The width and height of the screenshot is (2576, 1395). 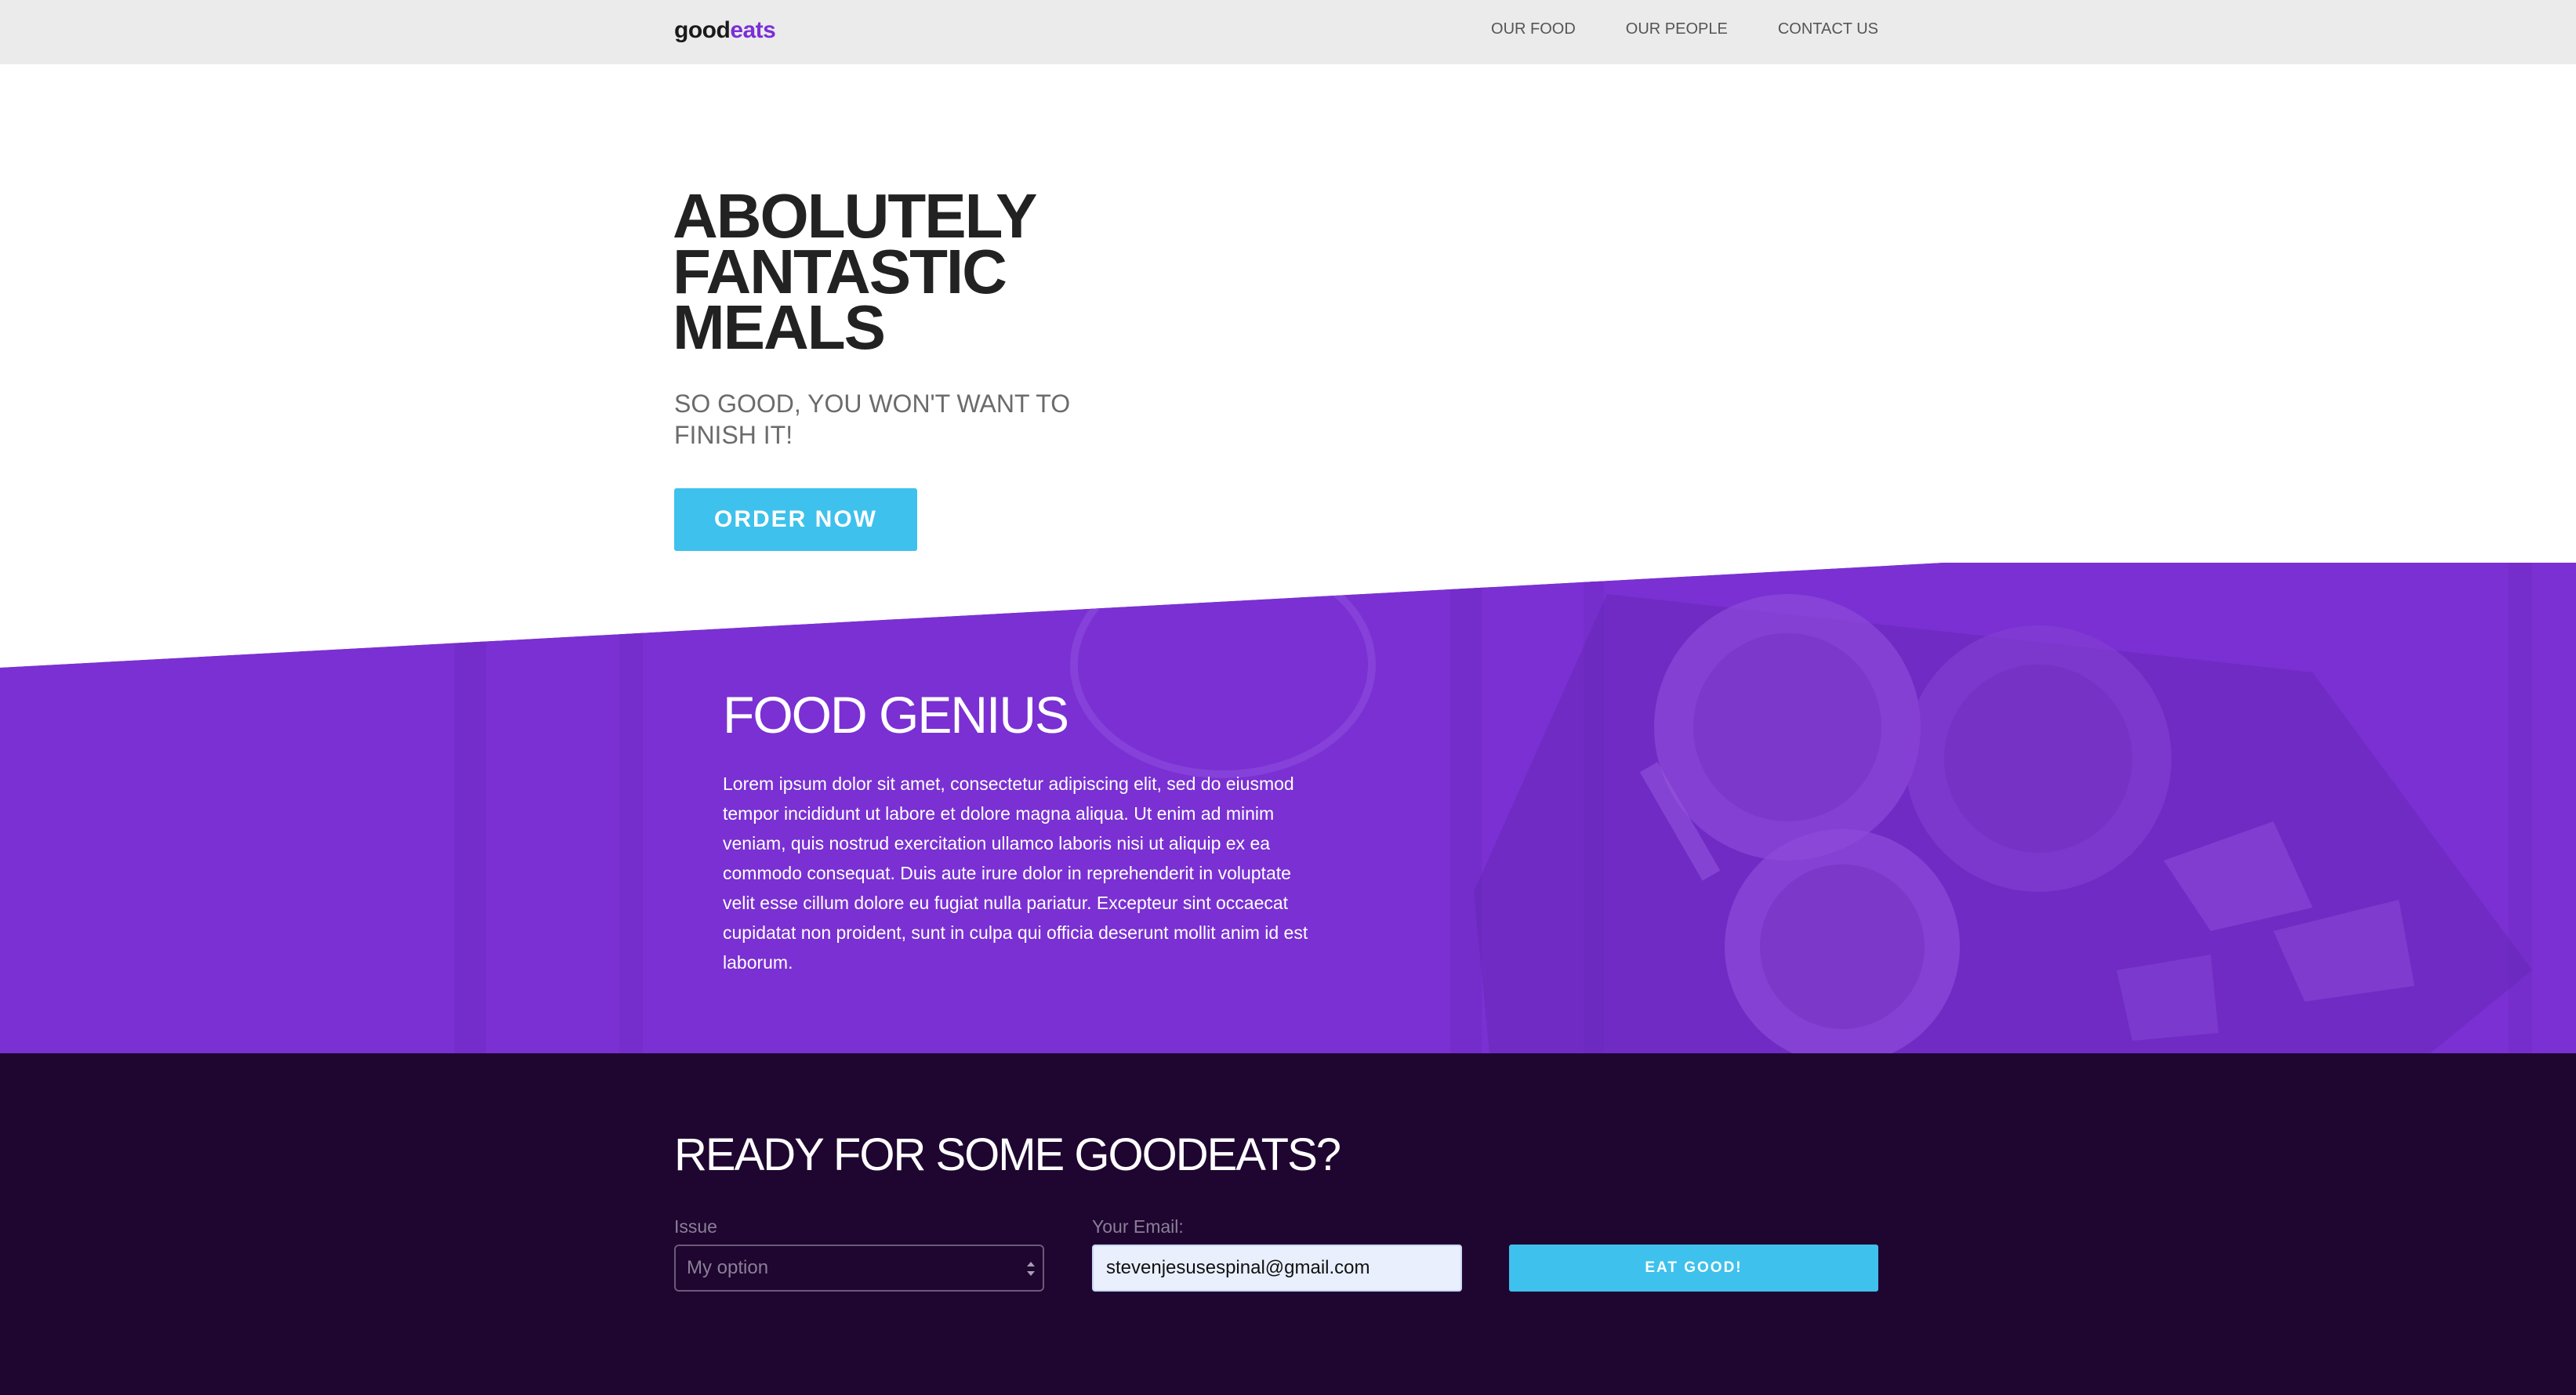 I want to click on nav-link-contact-us: CONTACT US, so click(x=1828, y=29).